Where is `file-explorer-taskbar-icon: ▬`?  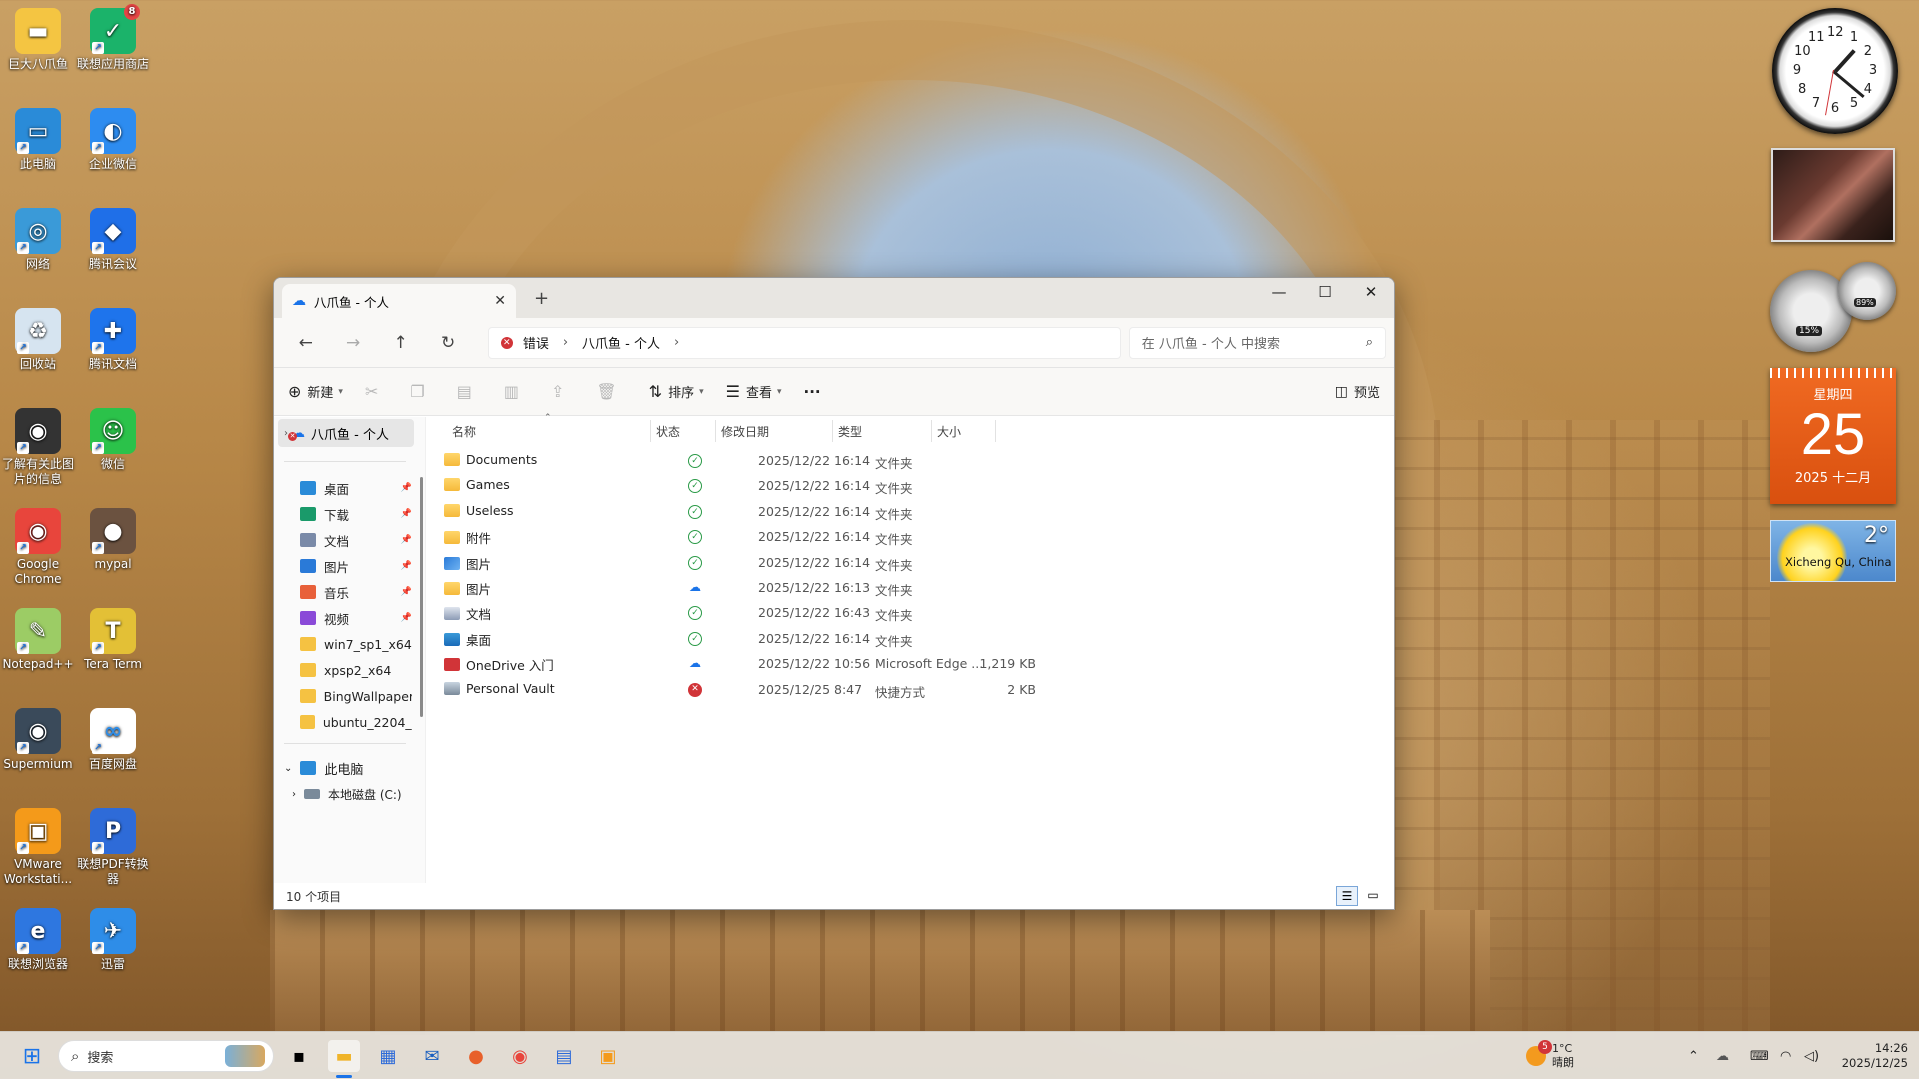
file-explorer-taskbar-icon: ▬ is located at coordinates (344, 1056).